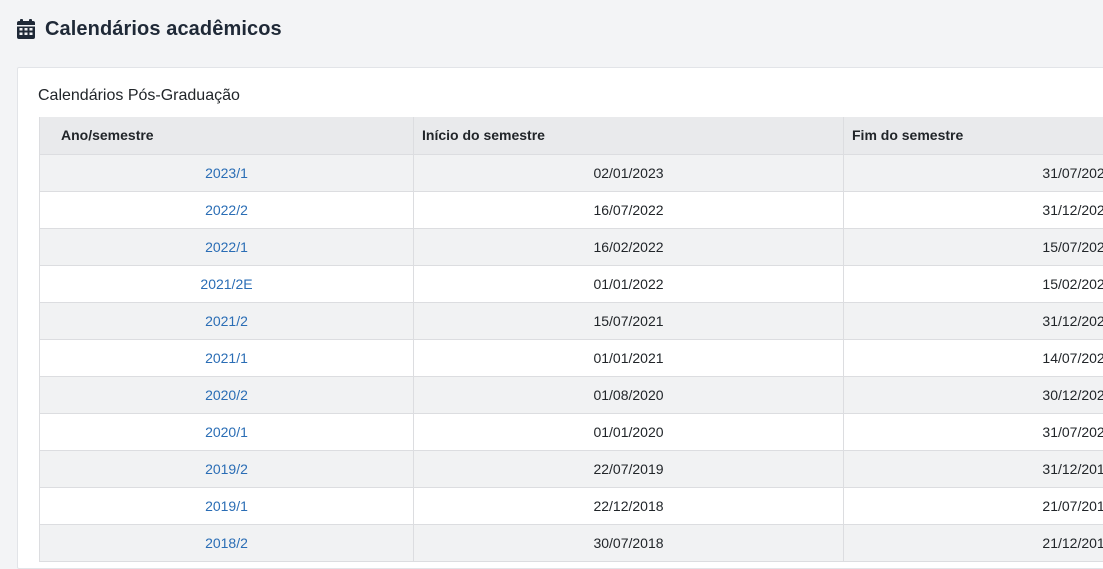  I want to click on semester-cell: 2019/1, so click(227, 505).